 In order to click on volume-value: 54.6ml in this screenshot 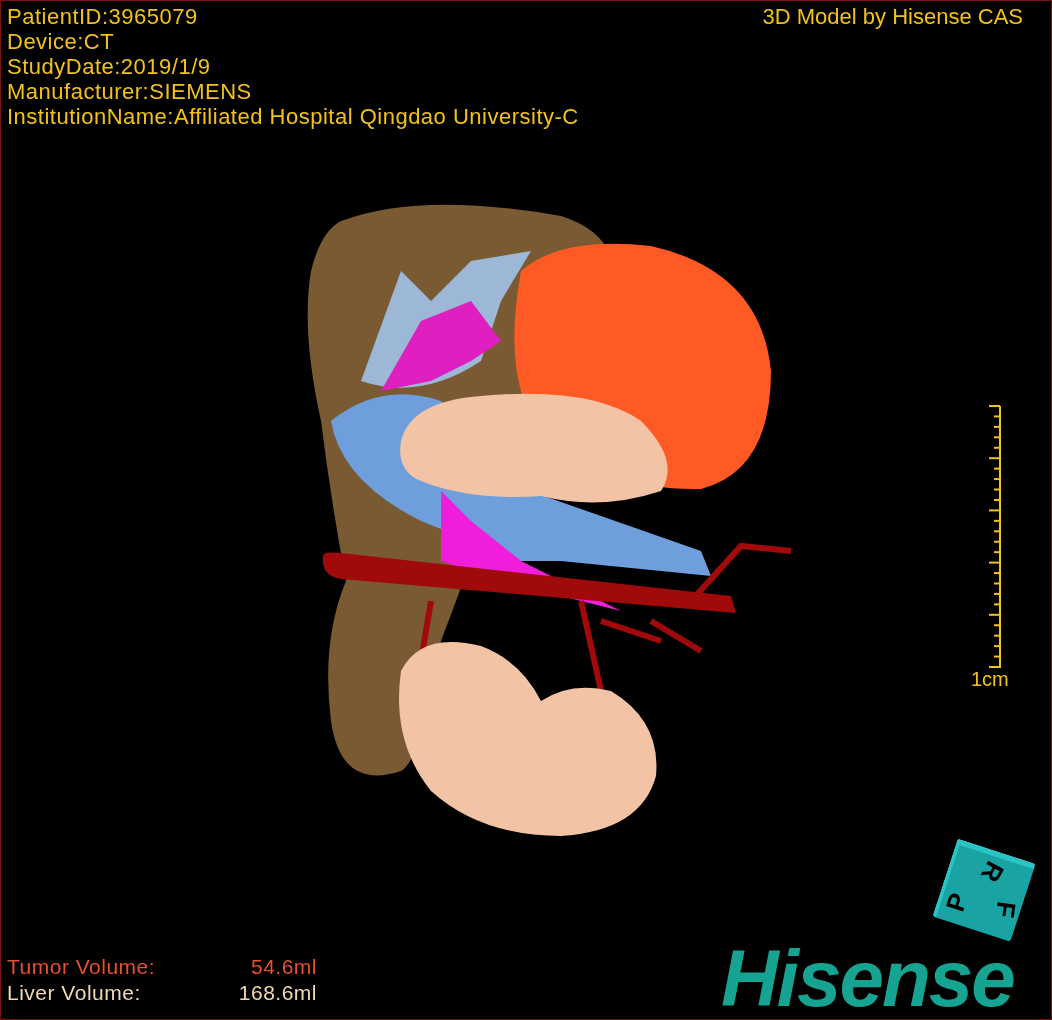, I will do `click(283, 967)`.